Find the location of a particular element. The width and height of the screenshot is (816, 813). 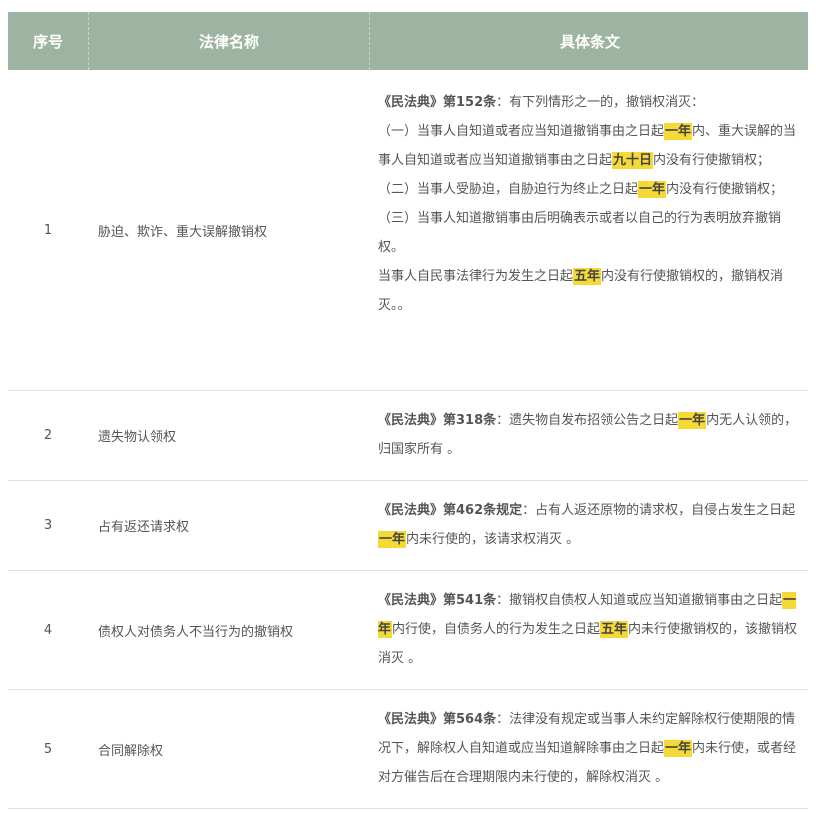

row-no: 1 is located at coordinates (48, 230).